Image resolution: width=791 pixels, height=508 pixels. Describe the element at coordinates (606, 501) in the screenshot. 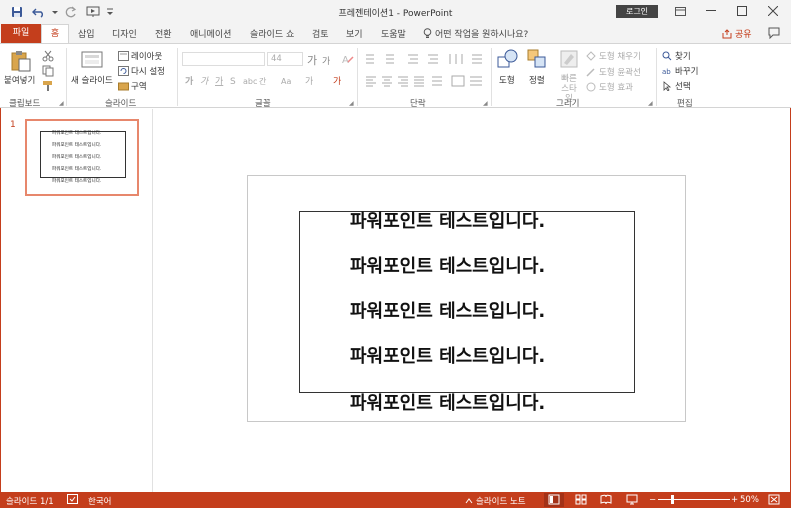

I see `reading-view-button` at that location.